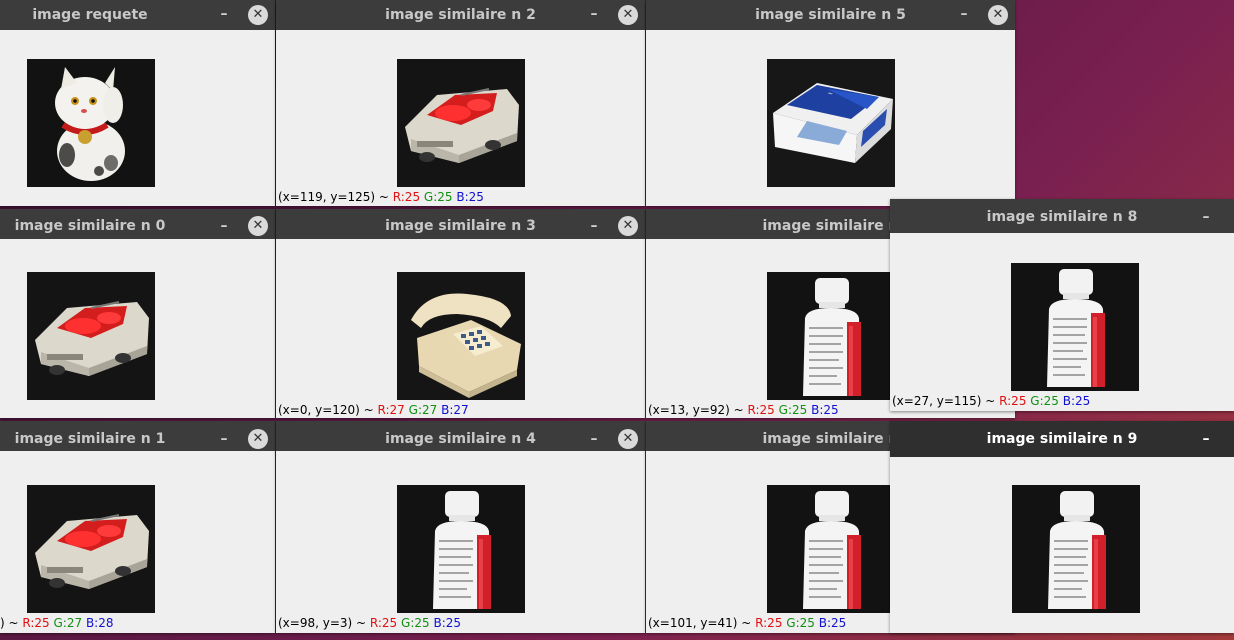 This screenshot has width=1234, height=640. What do you see at coordinates (90, 226) in the screenshot?
I see `window-title: image similaire n 0` at bounding box center [90, 226].